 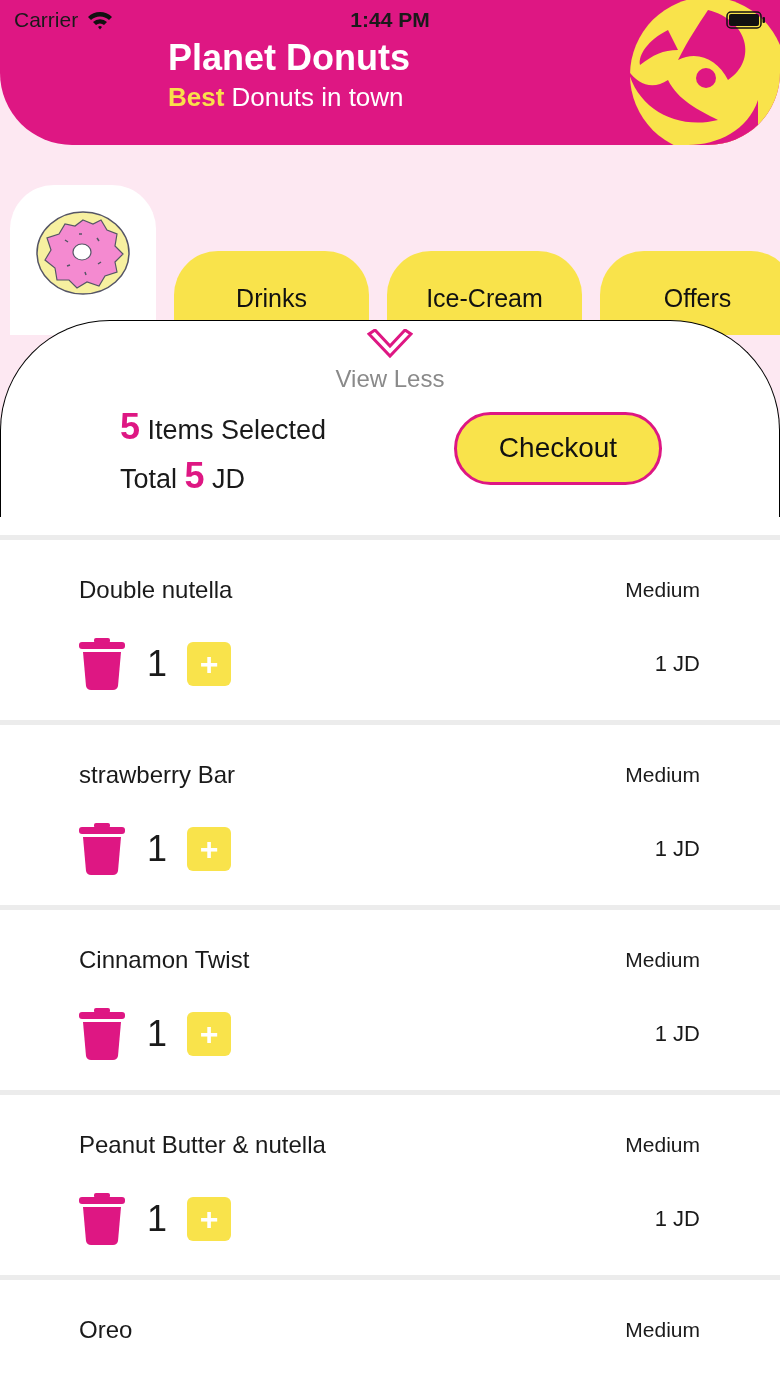 What do you see at coordinates (558, 448) in the screenshot?
I see `checkout-button: Checkout` at bounding box center [558, 448].